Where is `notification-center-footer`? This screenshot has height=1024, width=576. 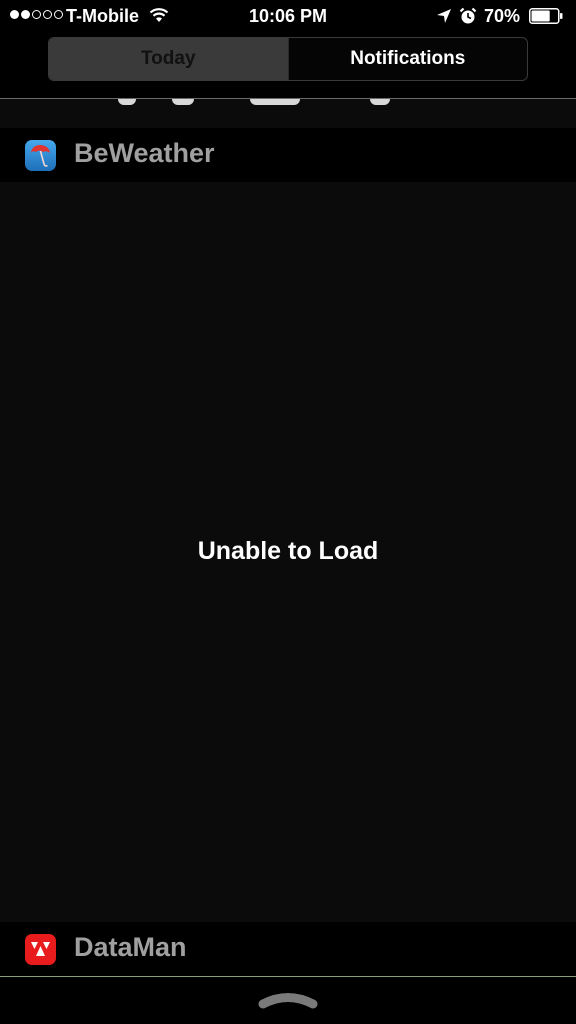
notification-center-footer is located at coordinates (288, 1000).